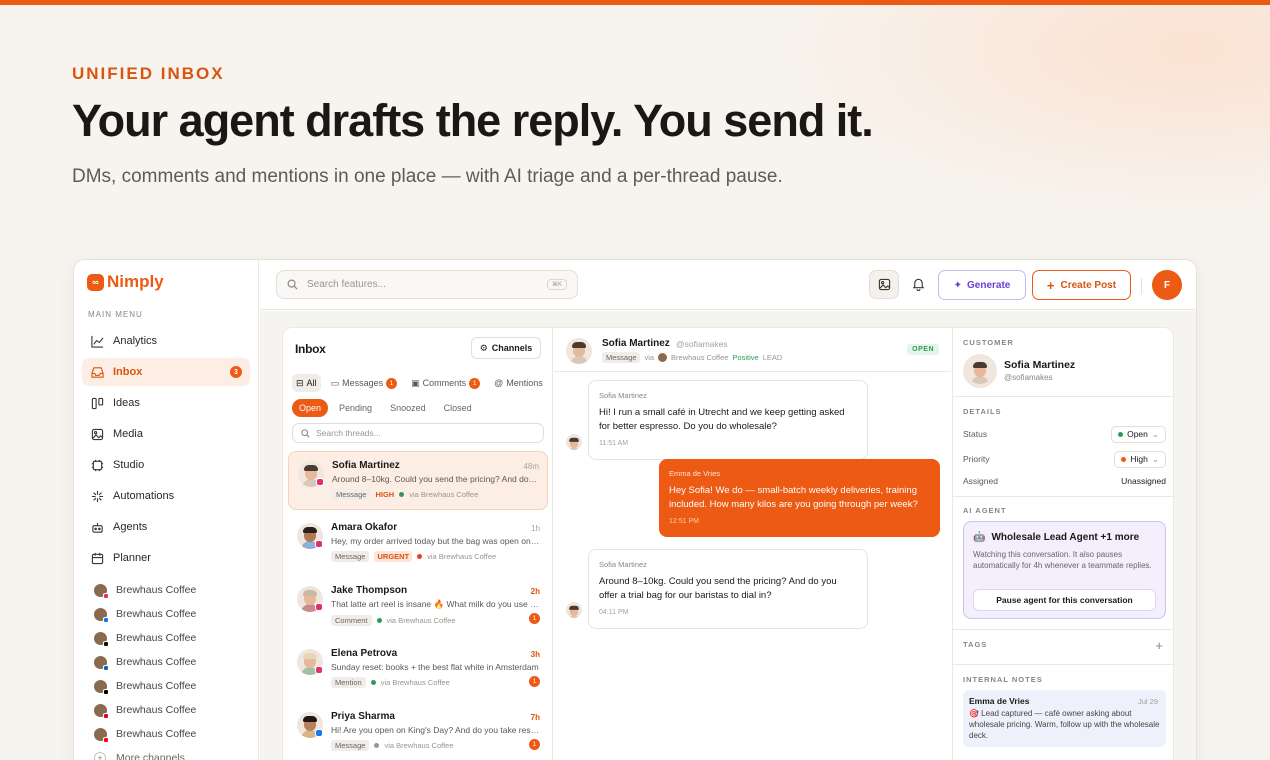 The width and height of the screenshot is (1270, 760). I want to click on tab-pending: Pending, so click(355, 408).